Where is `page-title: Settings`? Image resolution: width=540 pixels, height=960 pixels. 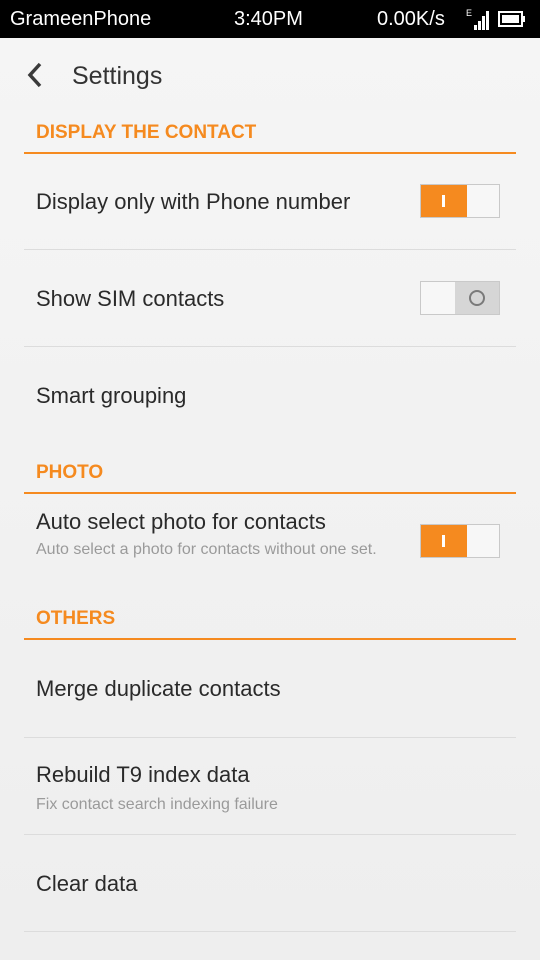 page-title: Settings is located at coordinates (117, 76).